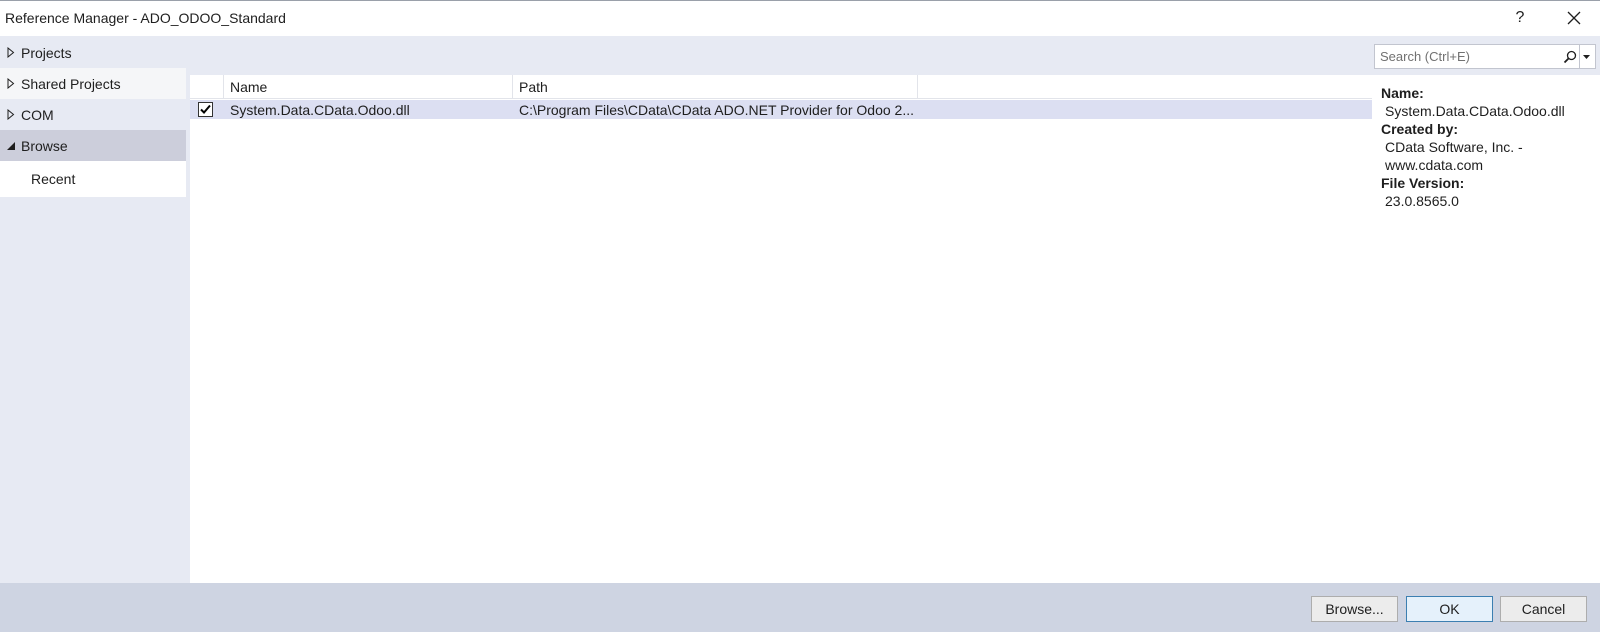 This screenshot has width=1600, height=632. I want to click on created-by-value-line1: CData Software, Inc. -, so click(1454, 147).